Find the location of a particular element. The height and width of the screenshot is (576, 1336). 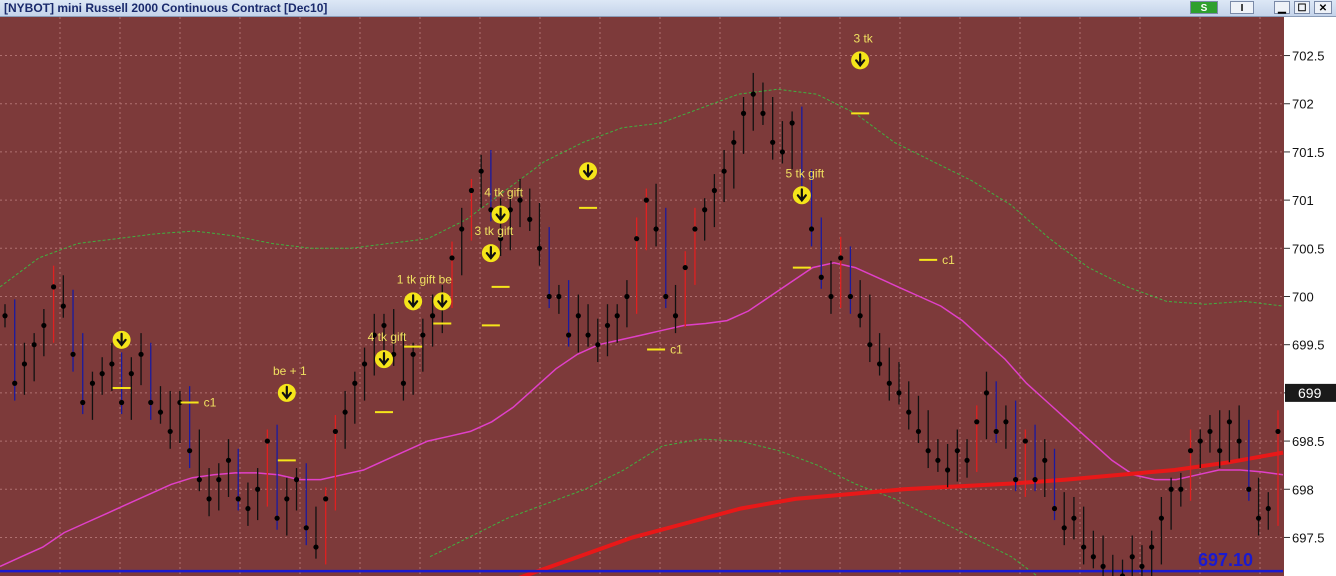

axis-tick-label: 701.5 is located at coordinates (1308, 152).